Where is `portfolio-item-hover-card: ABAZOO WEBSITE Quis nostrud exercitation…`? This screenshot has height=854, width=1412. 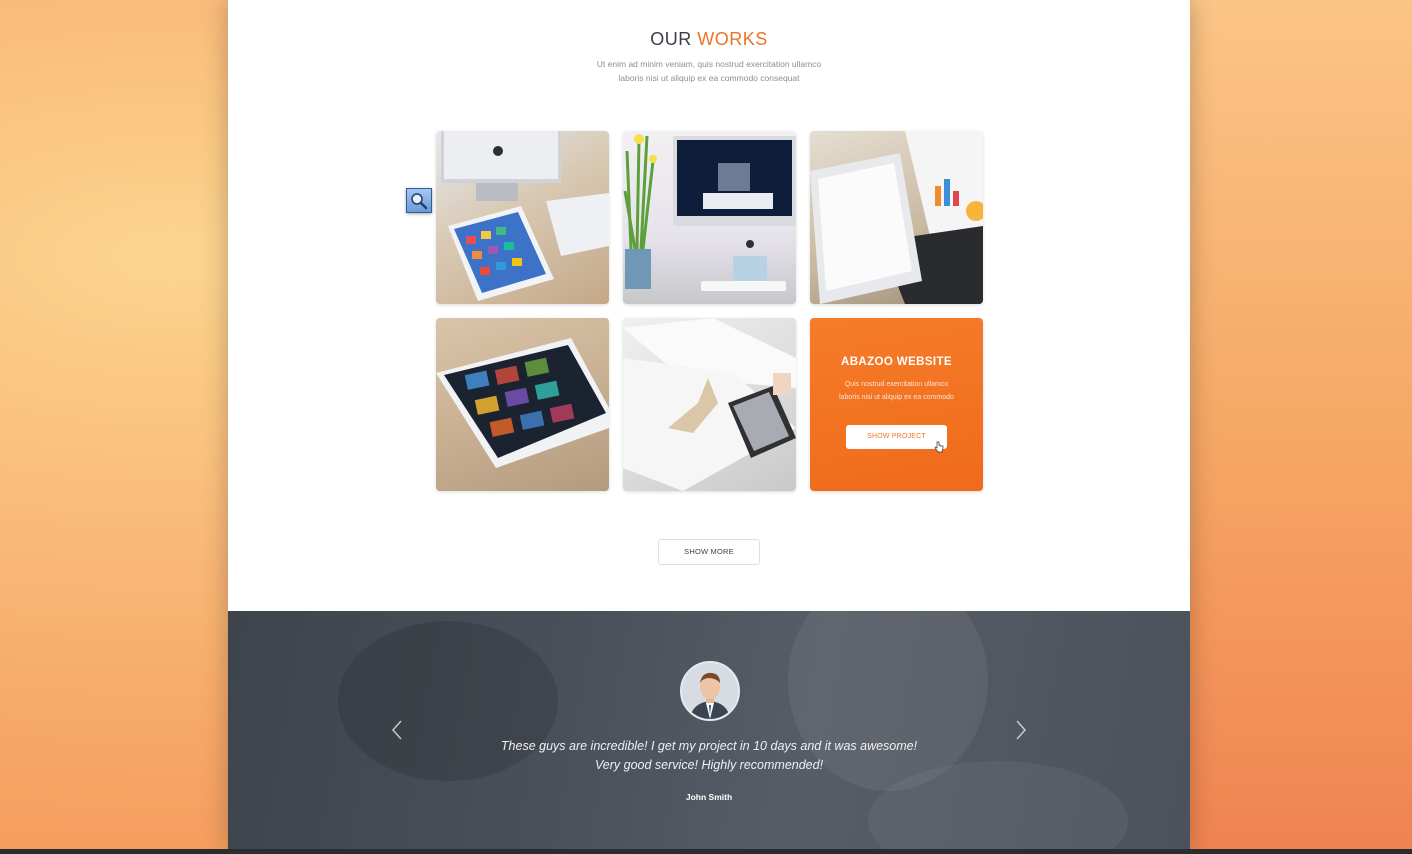 portfolio-item-hover-card: ABAZOO WEBSITE Quis nostrud exercitation… is located at coordinates (896, 404).